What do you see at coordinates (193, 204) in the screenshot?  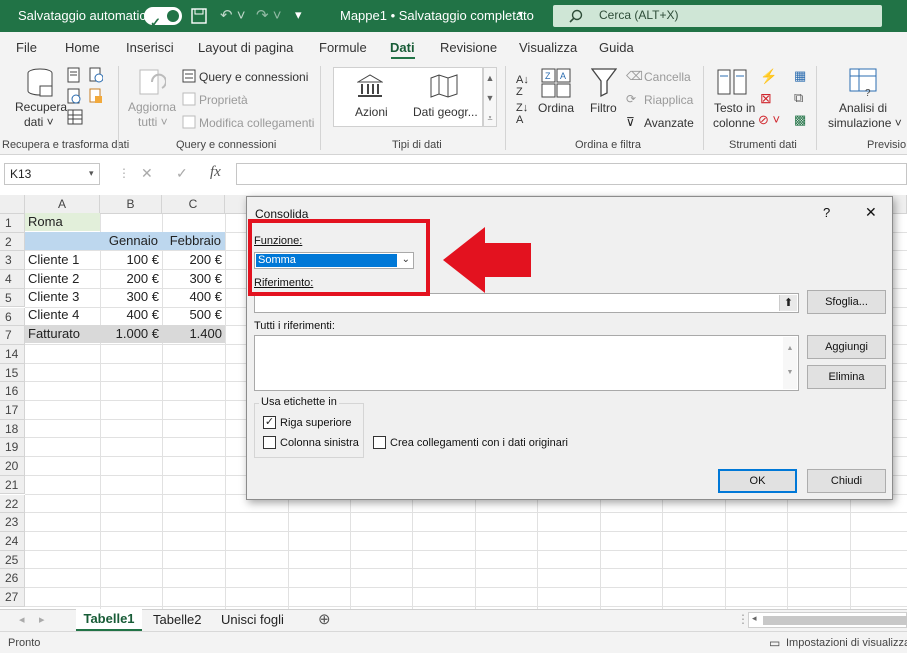 I see `column-header-c: C` at bounding box center [193, 204].